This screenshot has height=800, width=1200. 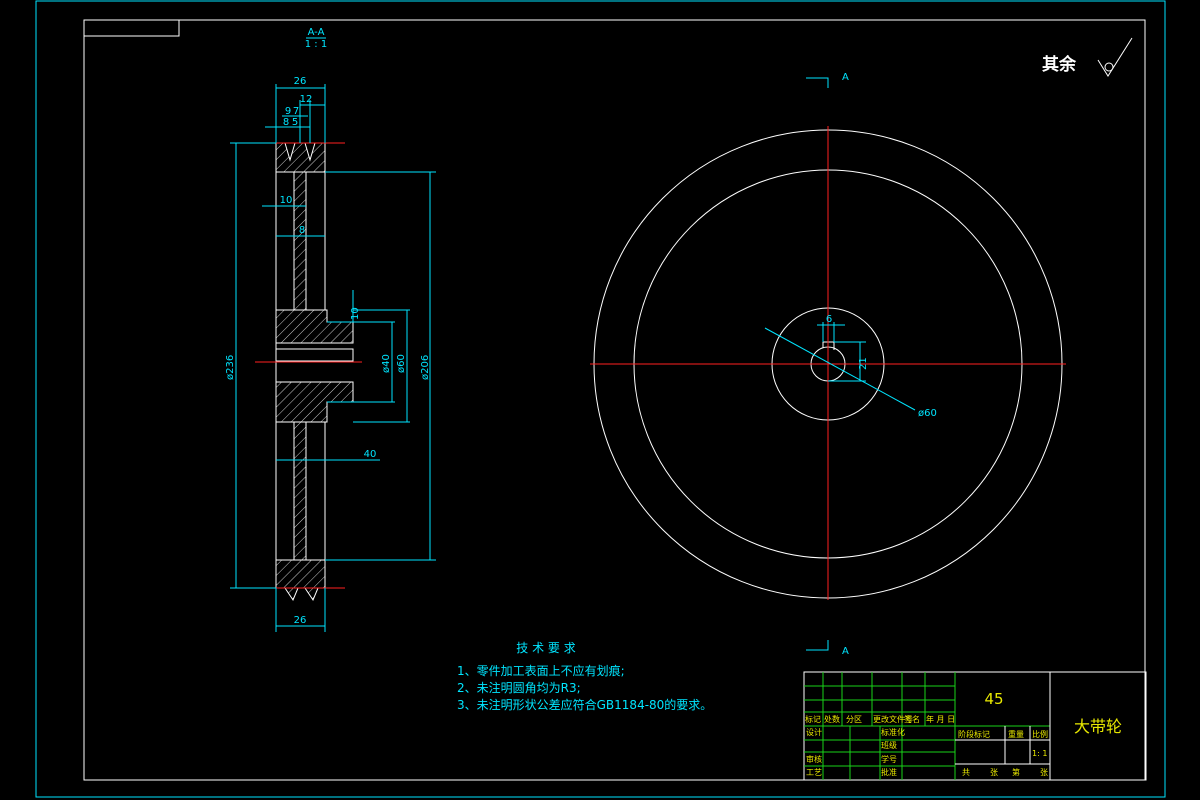 What do you see at coordinates (302, 230) in the screenshot?
I see `dim-web-offset: 8` at bounding box center [302, 230].